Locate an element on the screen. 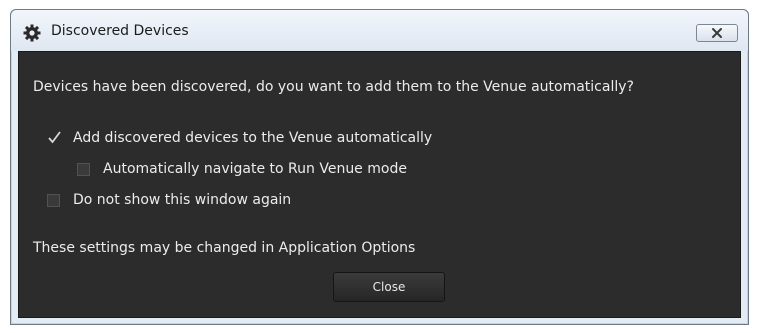 Image resolution: width=760 pixels, height=333 pixels. checkmark-icon is located at coordinates (54, 136).